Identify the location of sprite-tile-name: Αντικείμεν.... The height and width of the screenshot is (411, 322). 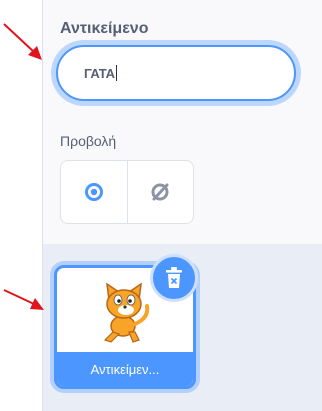
(125, 369).